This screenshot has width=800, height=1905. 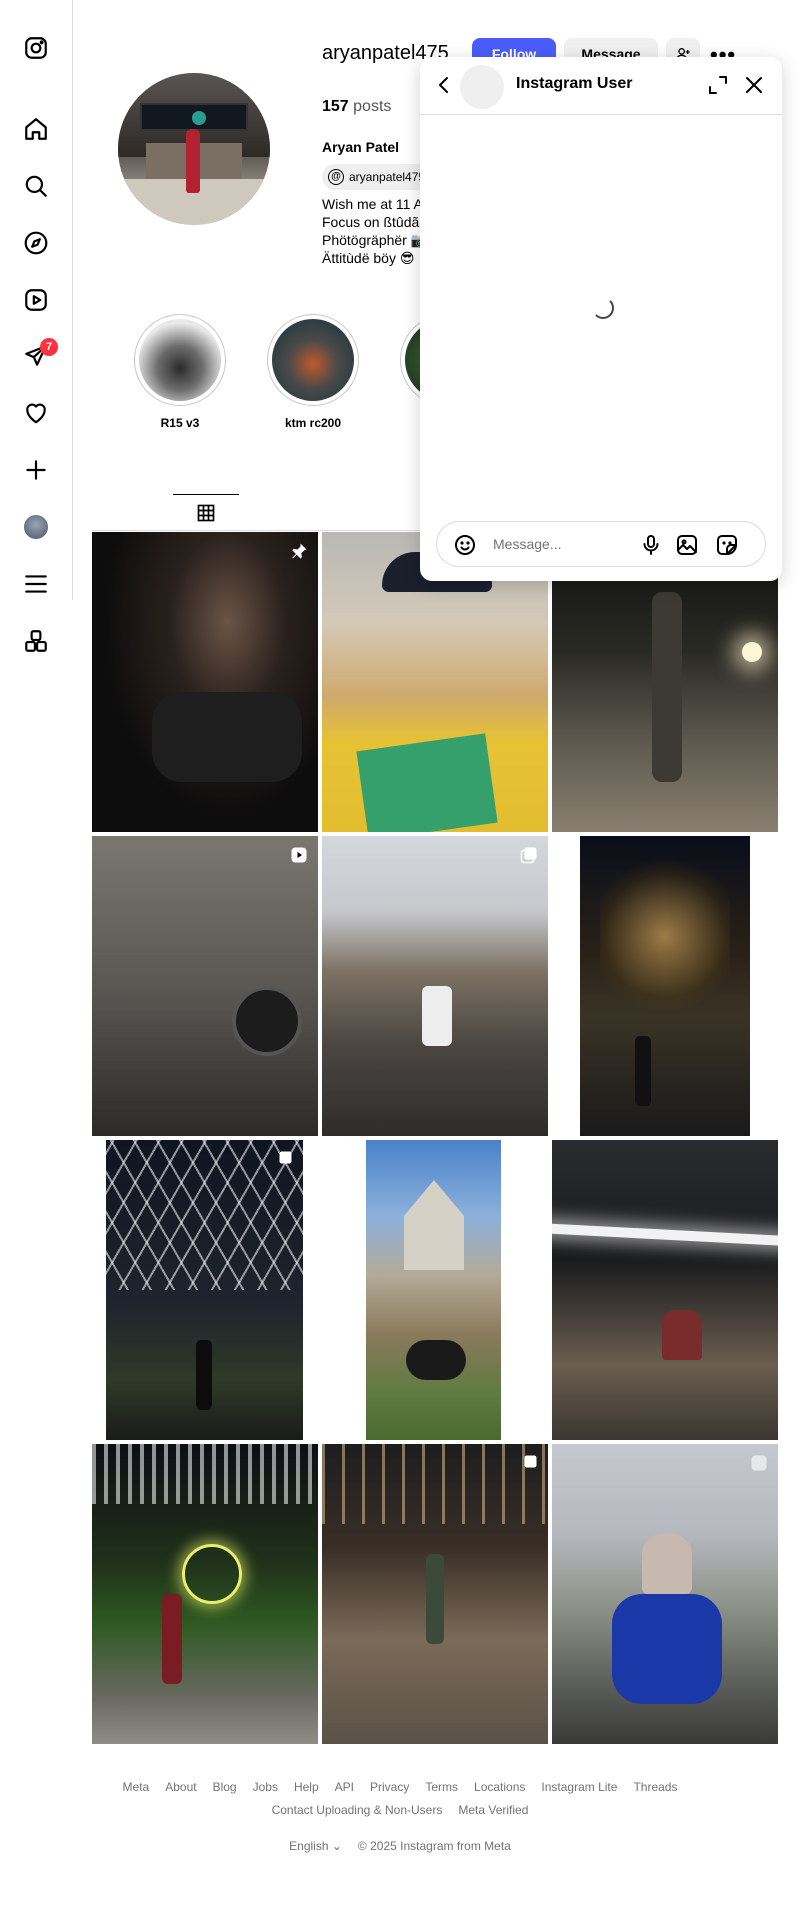 I want to click on footer-link: Meta Verified, so click(x=493, y=1810).